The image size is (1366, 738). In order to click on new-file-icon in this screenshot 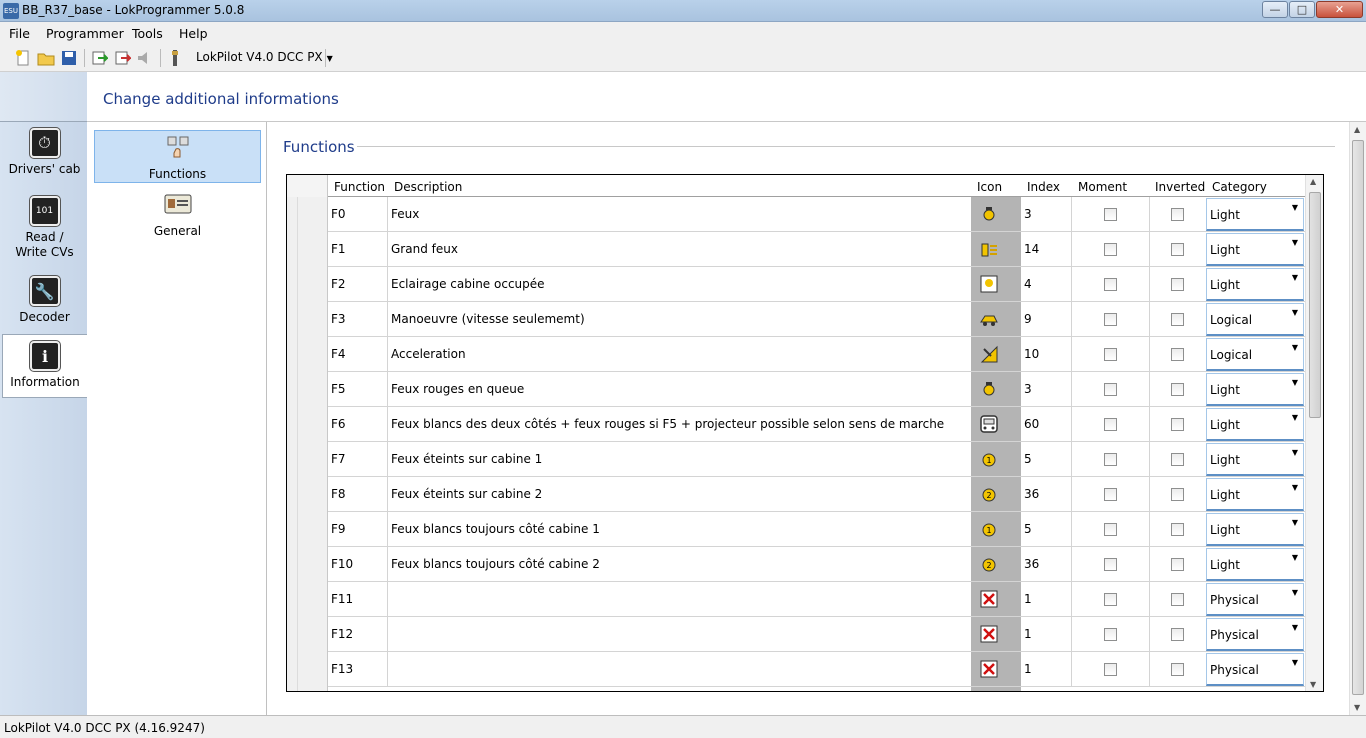, I will do `click(23, 58)`.